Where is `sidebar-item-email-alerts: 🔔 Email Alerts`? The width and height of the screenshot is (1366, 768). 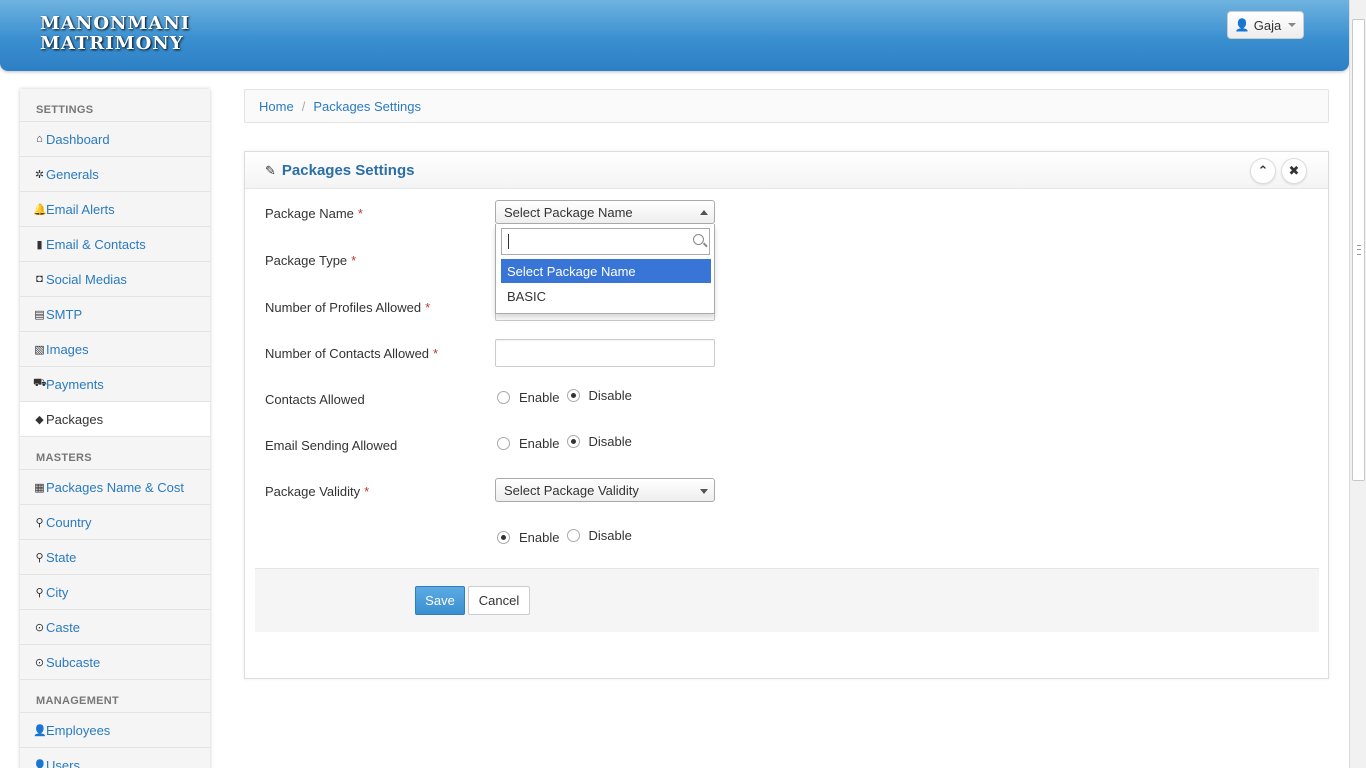 sidebar-item-email-alerts: 🔔 Email Alerts is located at coordinates (115, 209).